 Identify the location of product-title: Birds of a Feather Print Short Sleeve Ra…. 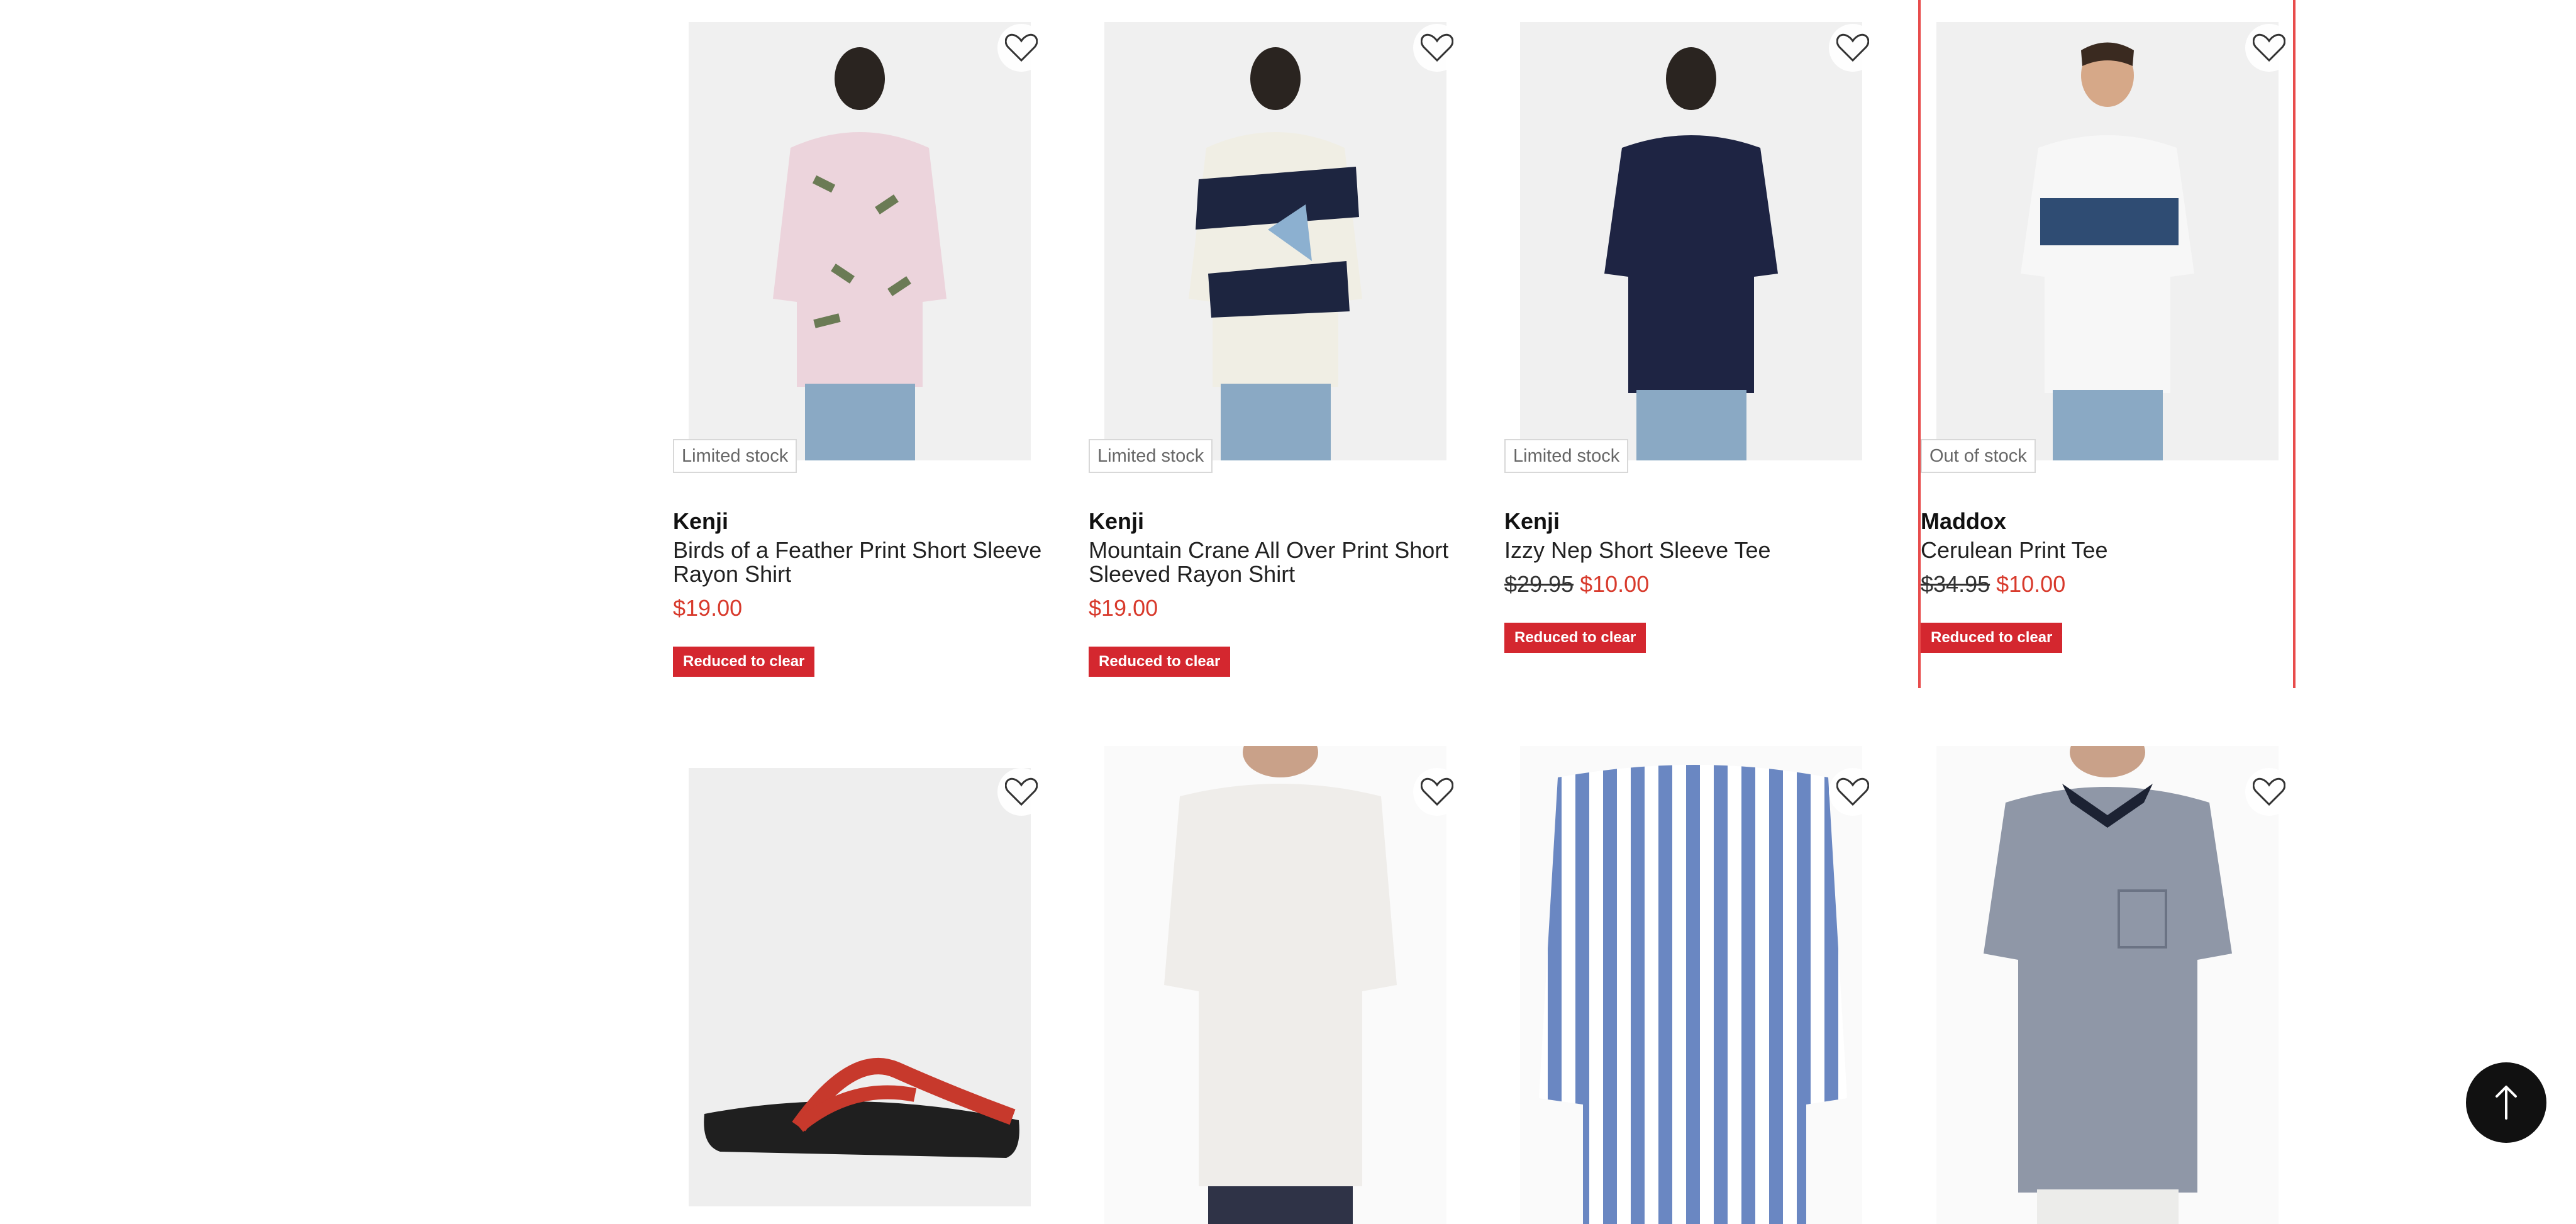
(861, 562).